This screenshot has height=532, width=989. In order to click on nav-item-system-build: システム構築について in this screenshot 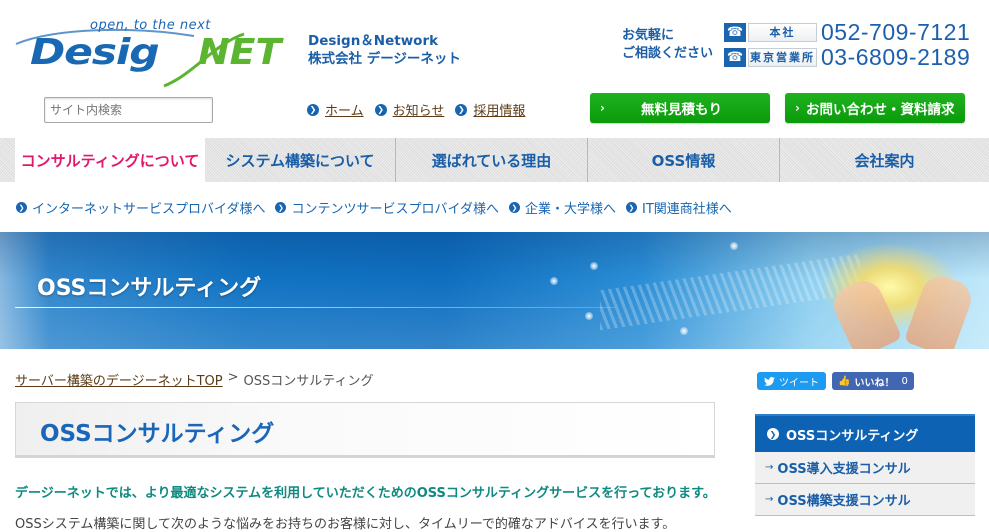, I will do `click(300, 160)`.